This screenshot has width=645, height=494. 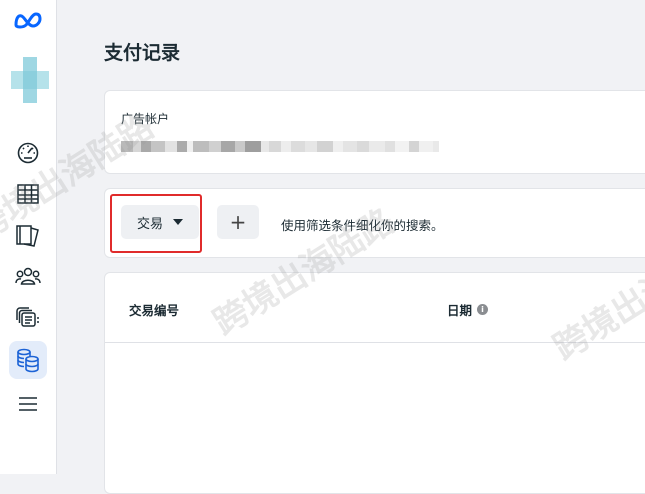 What do you see at coordinates (142, 53) in the screenshot?
I see `page-title: 支付记录` at bounding box center [142, 53].